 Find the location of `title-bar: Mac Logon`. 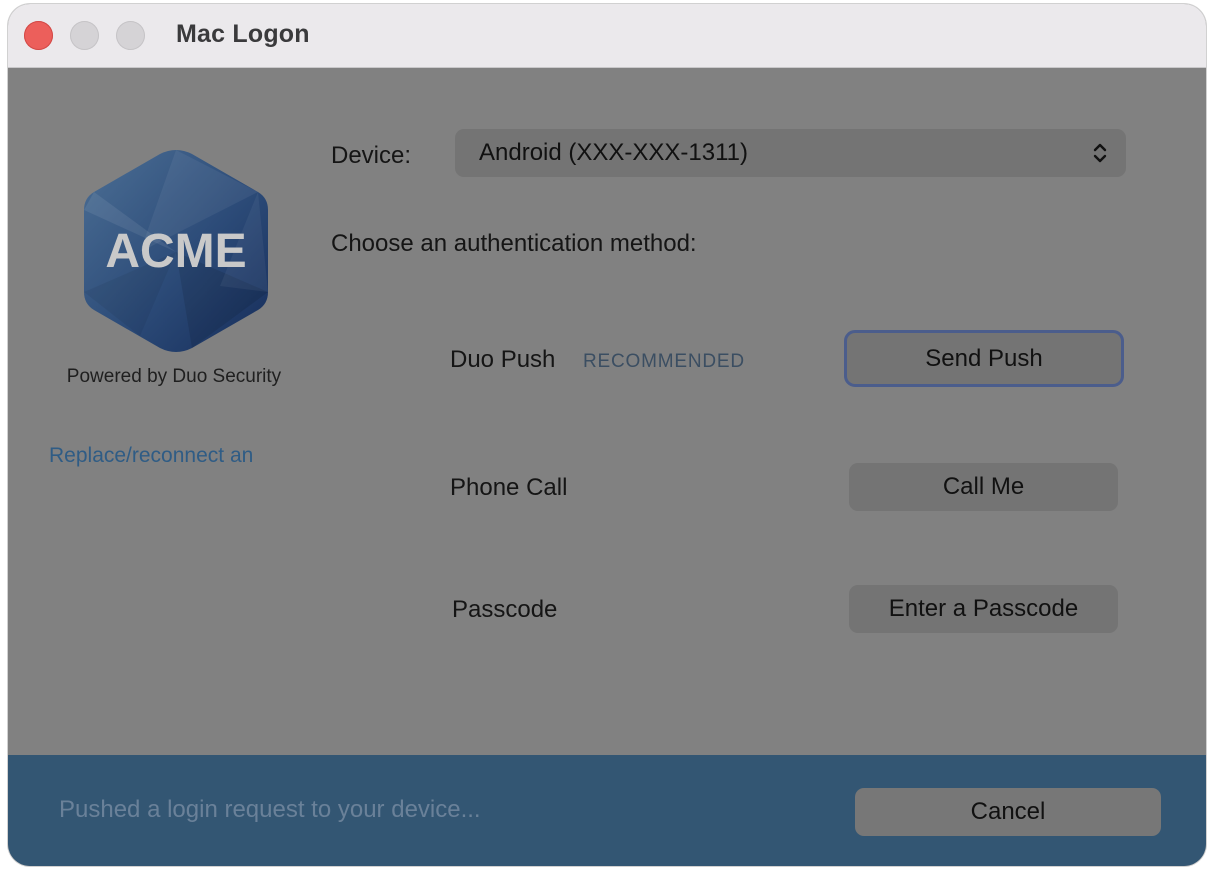

title-bar: Mac Logon is located at coordinates (607, 36).